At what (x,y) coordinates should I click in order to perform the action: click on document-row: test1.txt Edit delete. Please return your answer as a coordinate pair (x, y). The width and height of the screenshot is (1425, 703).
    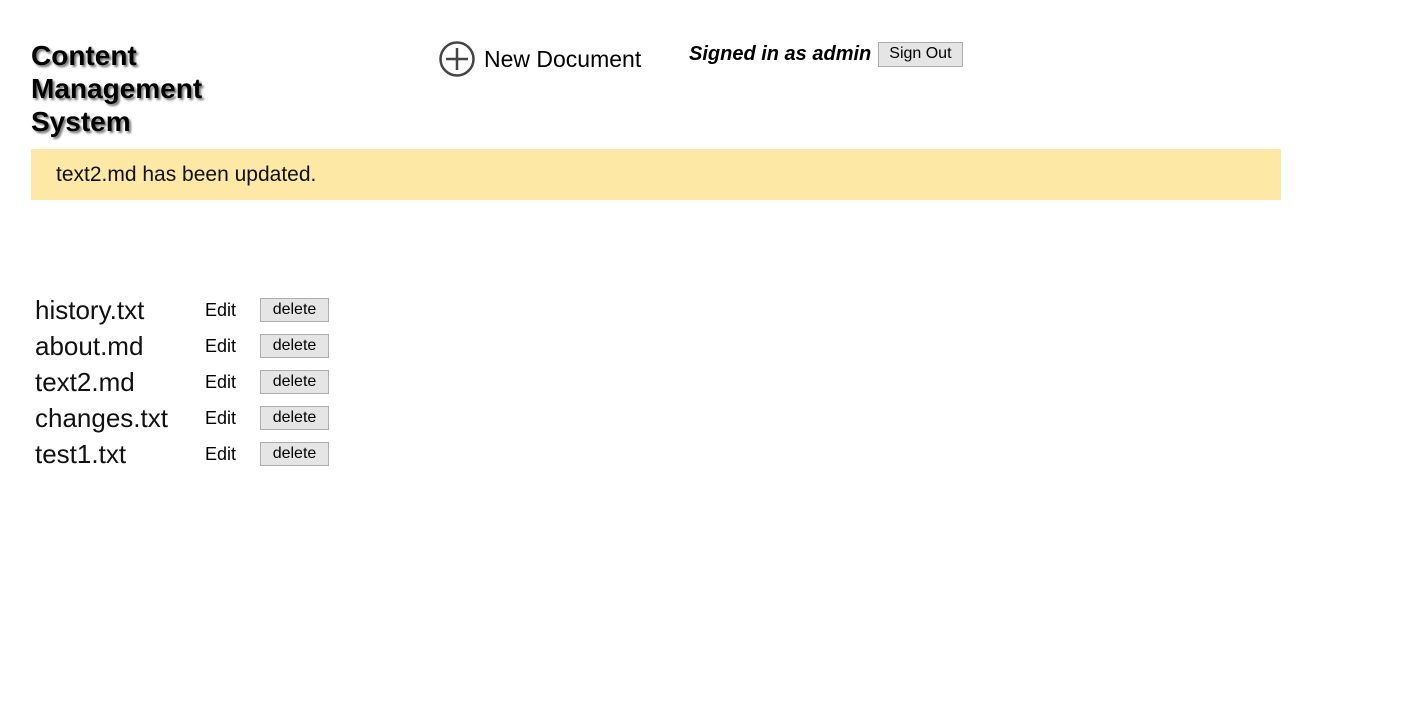
    Looking at the image, I should click on (182, 454).